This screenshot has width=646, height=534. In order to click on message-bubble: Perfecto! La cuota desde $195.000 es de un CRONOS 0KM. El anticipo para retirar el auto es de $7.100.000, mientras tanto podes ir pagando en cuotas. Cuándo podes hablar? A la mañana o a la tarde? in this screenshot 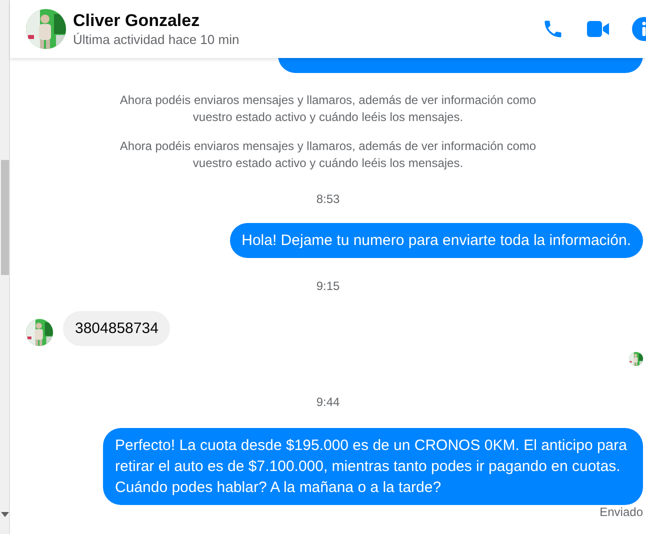, I will do `click(373, 466)`.